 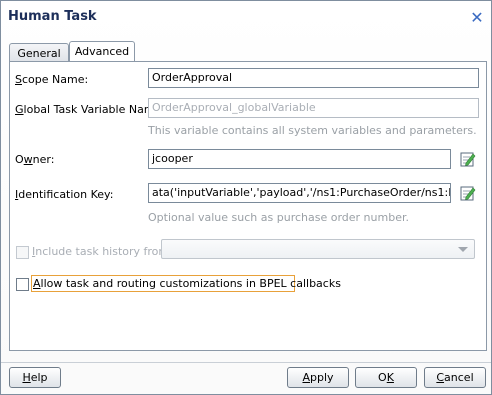 What do you see at coordinates (463, 249) in the screenshot?
I see `chevron-down-icon` at bounding box center [463, 249].